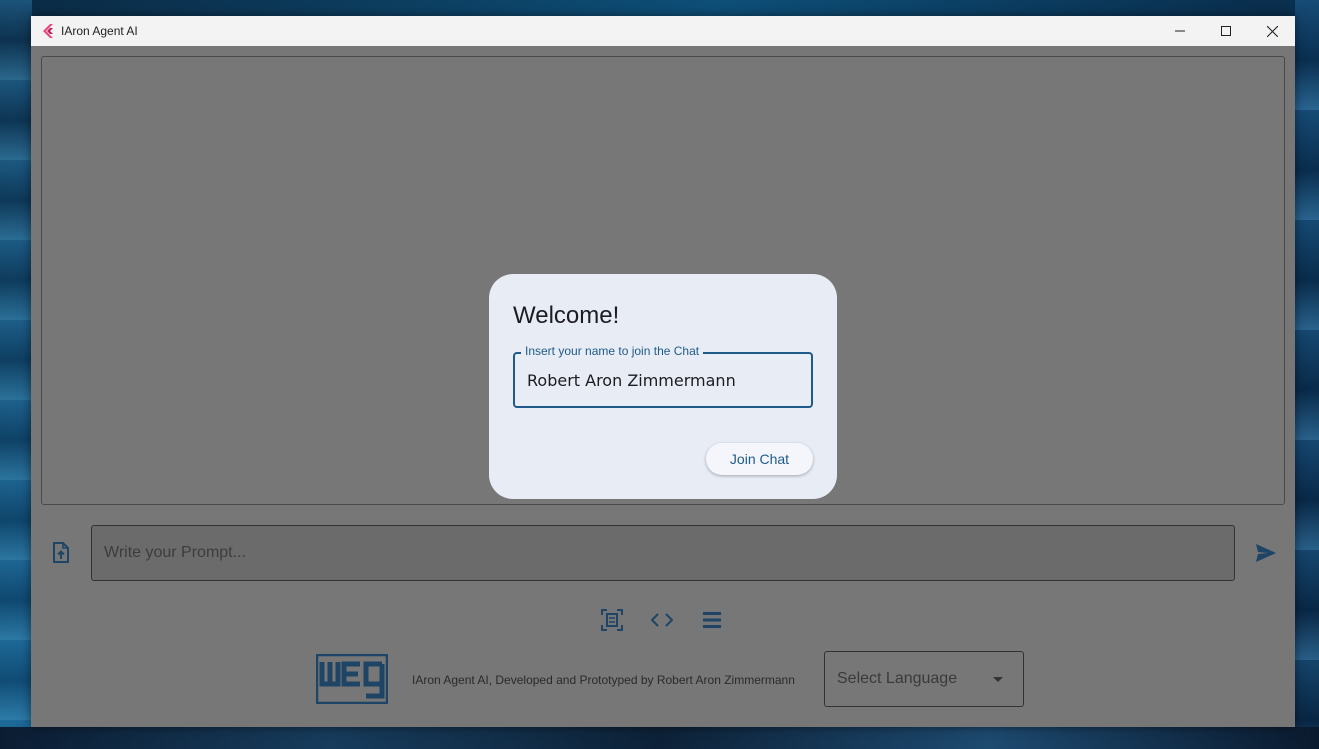 The width and height of the screenshot is (1319, 749). I want to click on close-button, so click(1272, 31).